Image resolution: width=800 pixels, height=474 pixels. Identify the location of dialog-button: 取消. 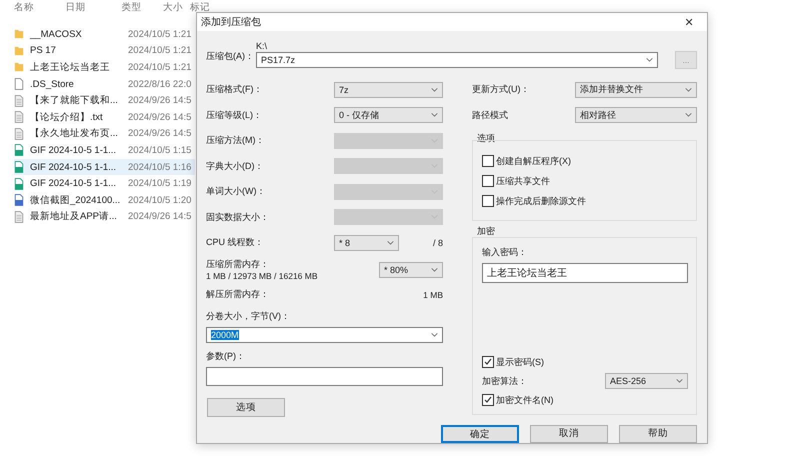
(569, 433).